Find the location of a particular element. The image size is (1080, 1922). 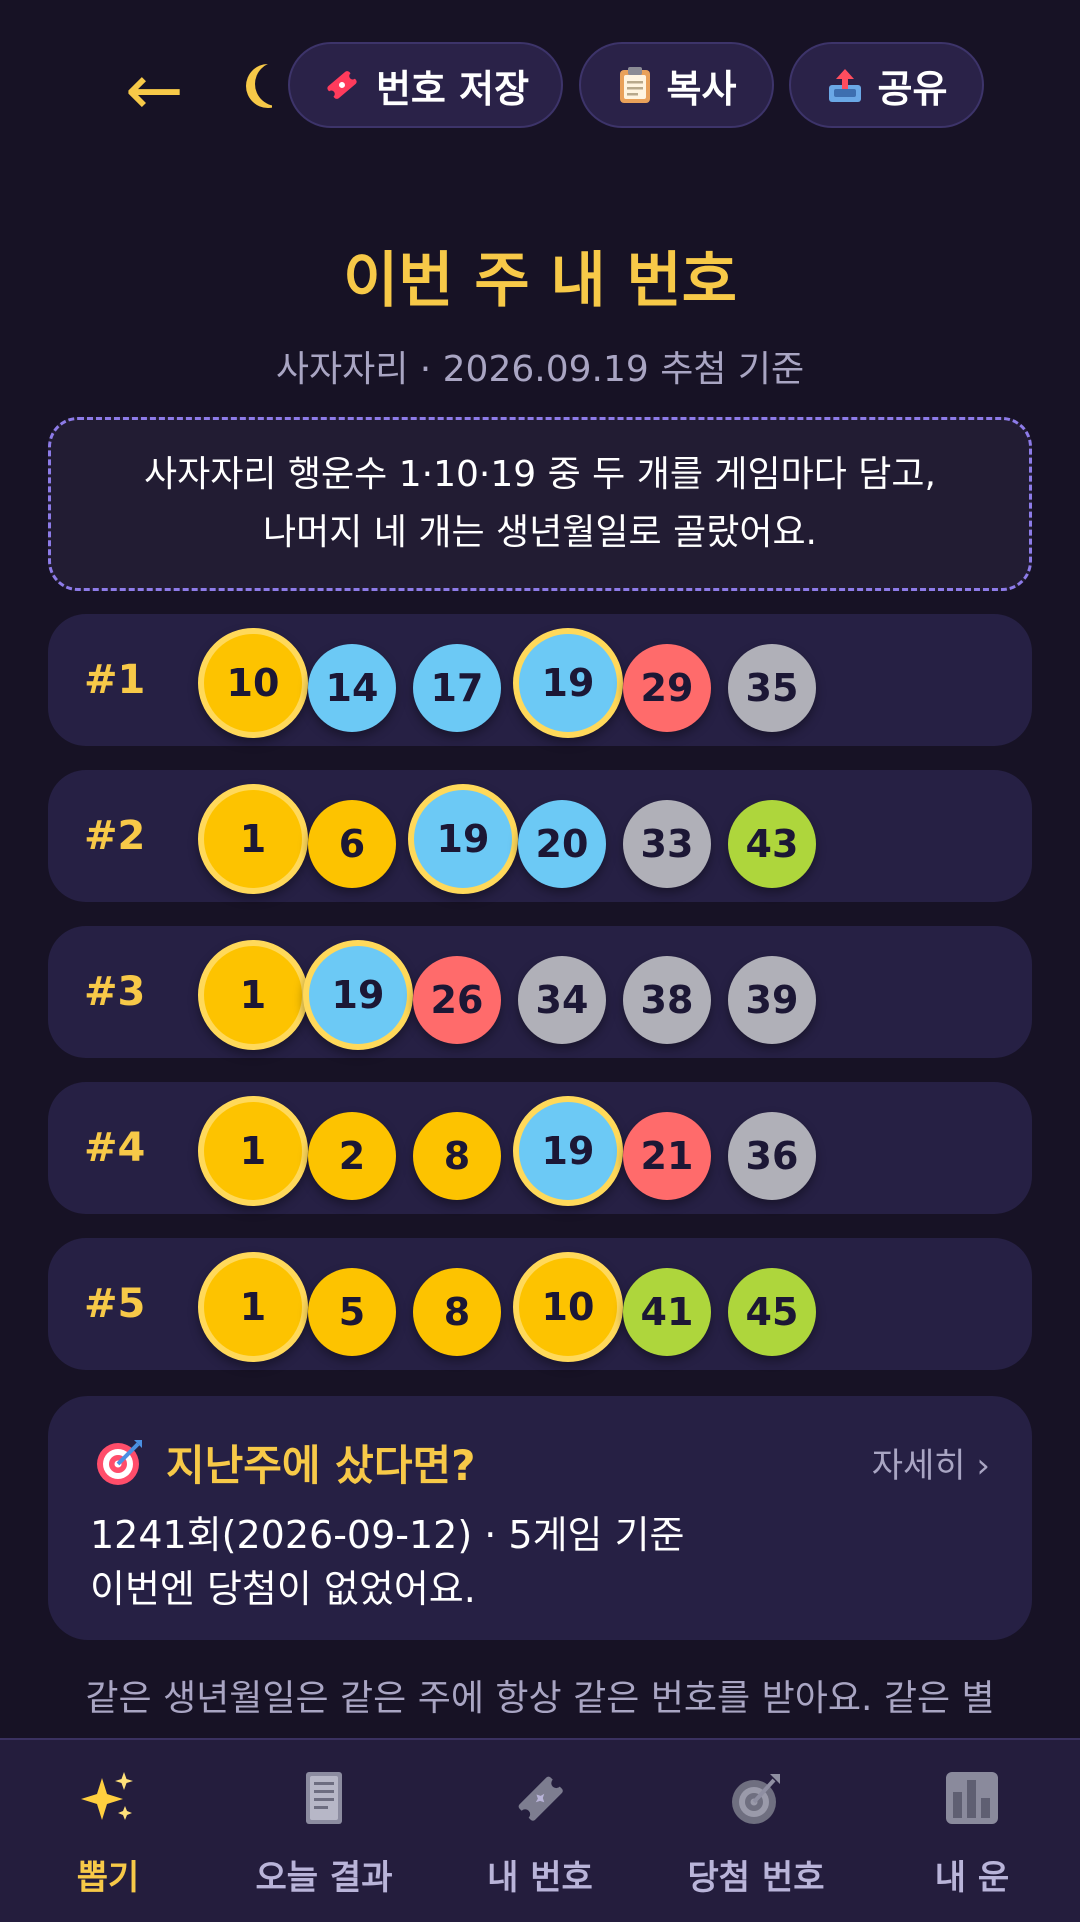

game-label: #2 is located at coordinates (115, 836).